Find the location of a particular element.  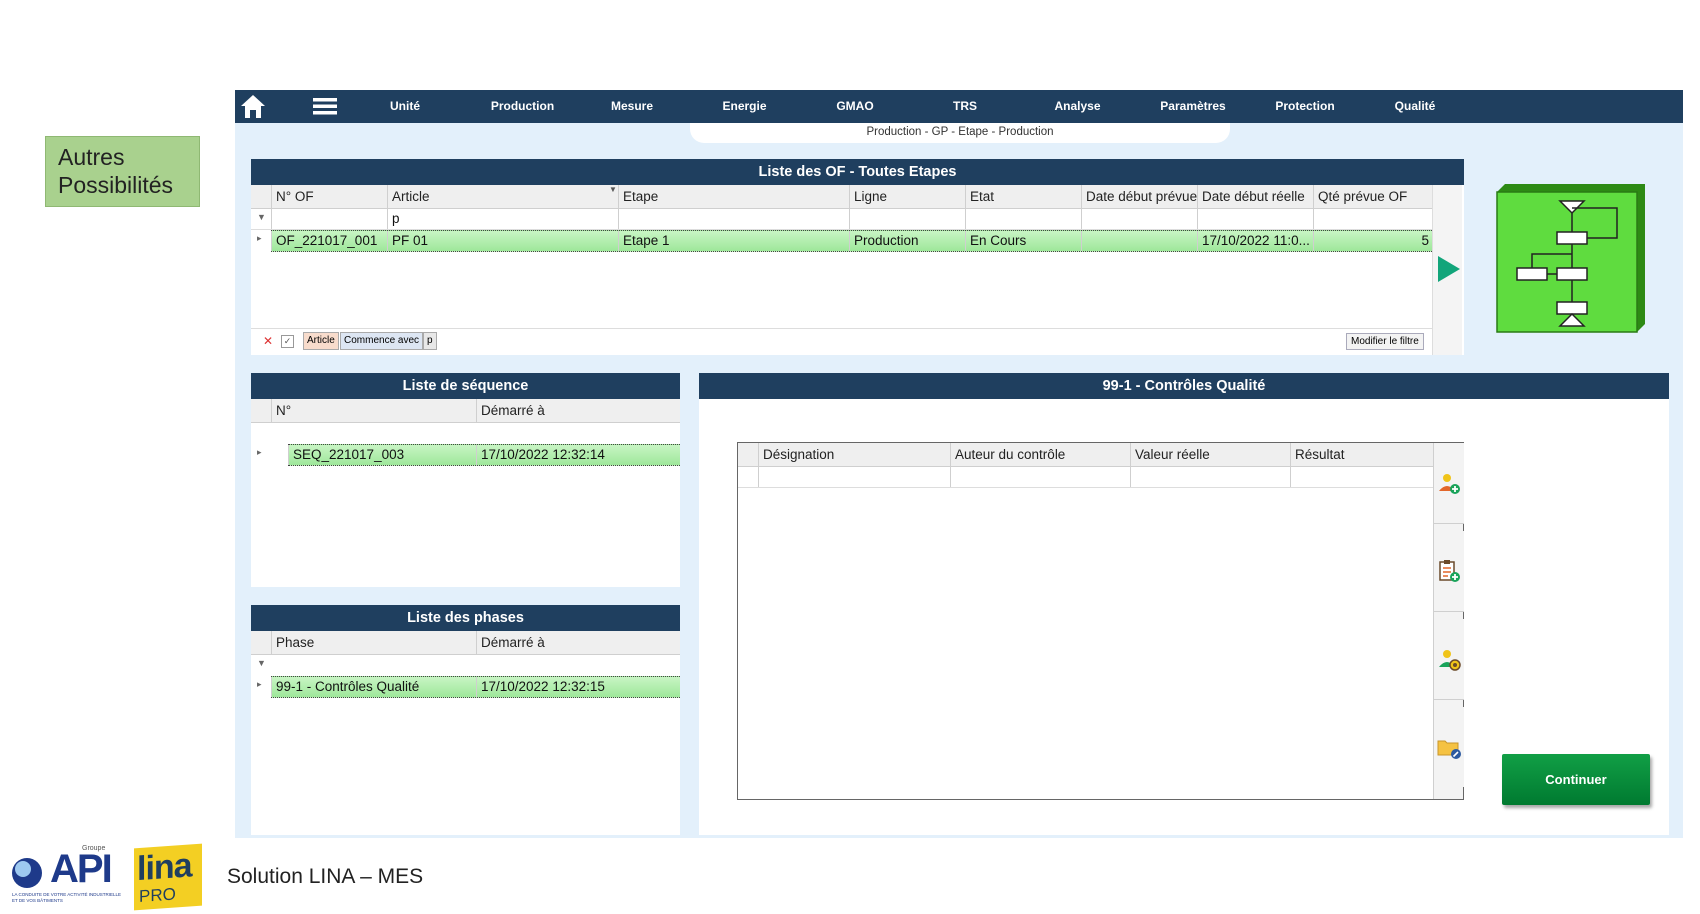

api-logo-text: API is located at coordinates (81, 869).